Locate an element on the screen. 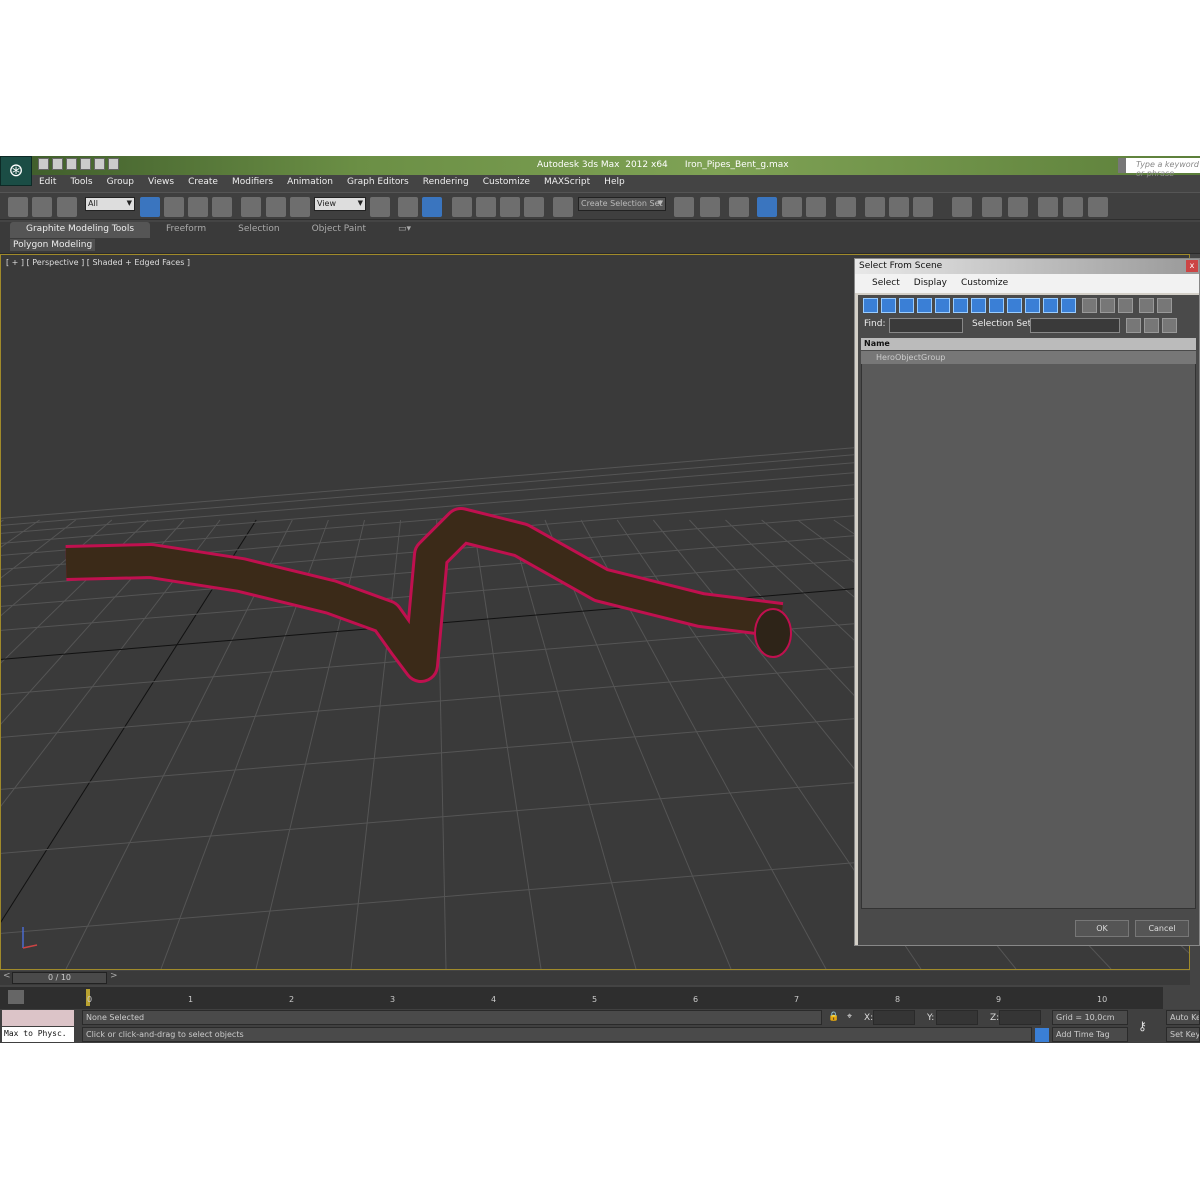 The image size is (1200, 1200). select-by-name-icon is located at coordinates (174, 207).